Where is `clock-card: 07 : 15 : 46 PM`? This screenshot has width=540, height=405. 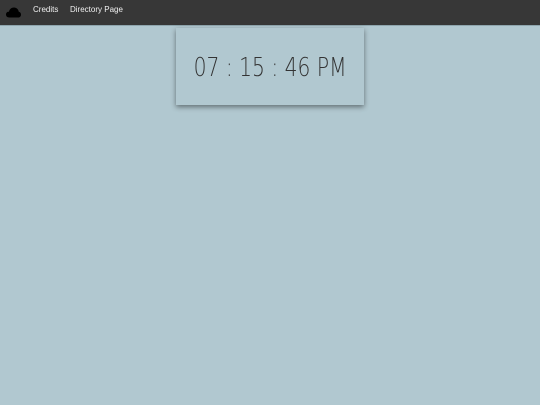 clock-card: 07 : 15 : 46 PM is located at coordinates (270, 66).